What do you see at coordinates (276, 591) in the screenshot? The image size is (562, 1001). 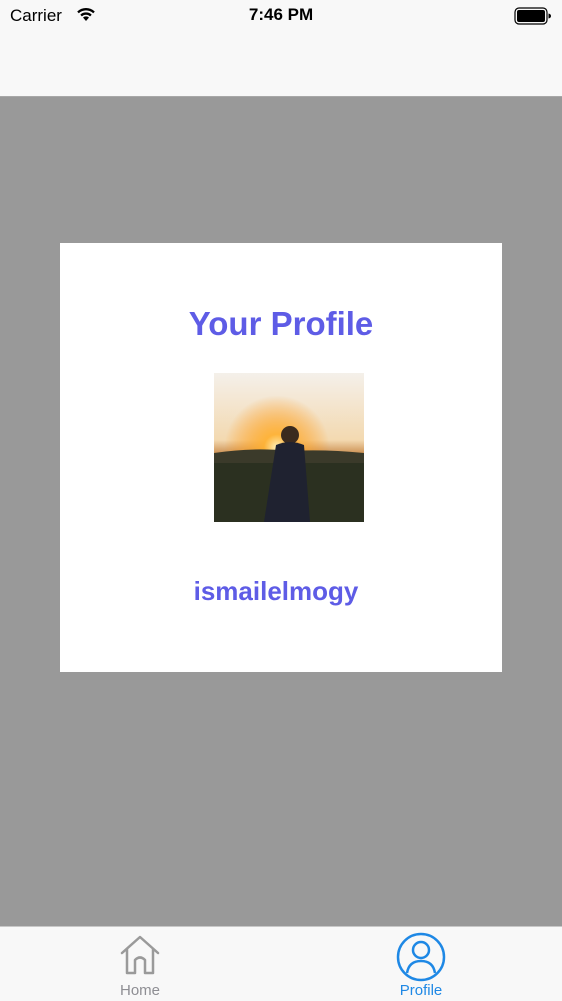 I see `username-label: ismailelmogy` at bounding box center [276, 591].